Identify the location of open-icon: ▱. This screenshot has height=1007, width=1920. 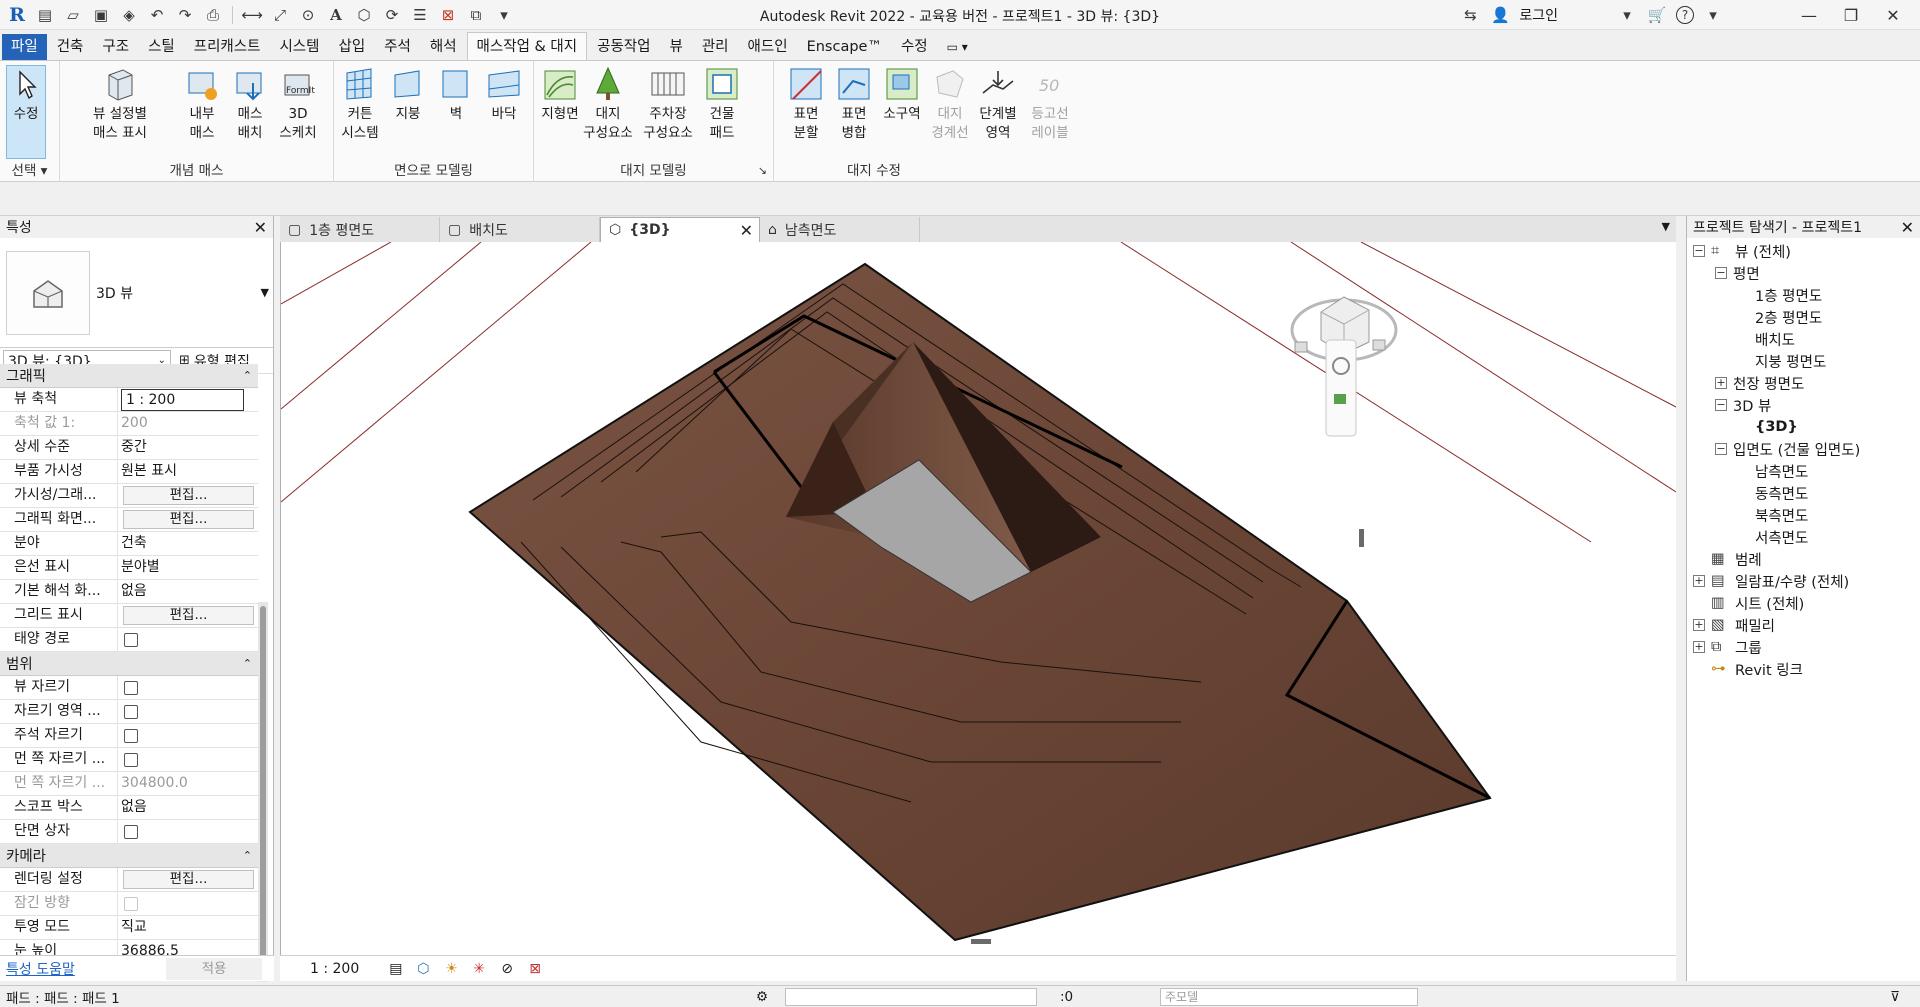
(73, 15).